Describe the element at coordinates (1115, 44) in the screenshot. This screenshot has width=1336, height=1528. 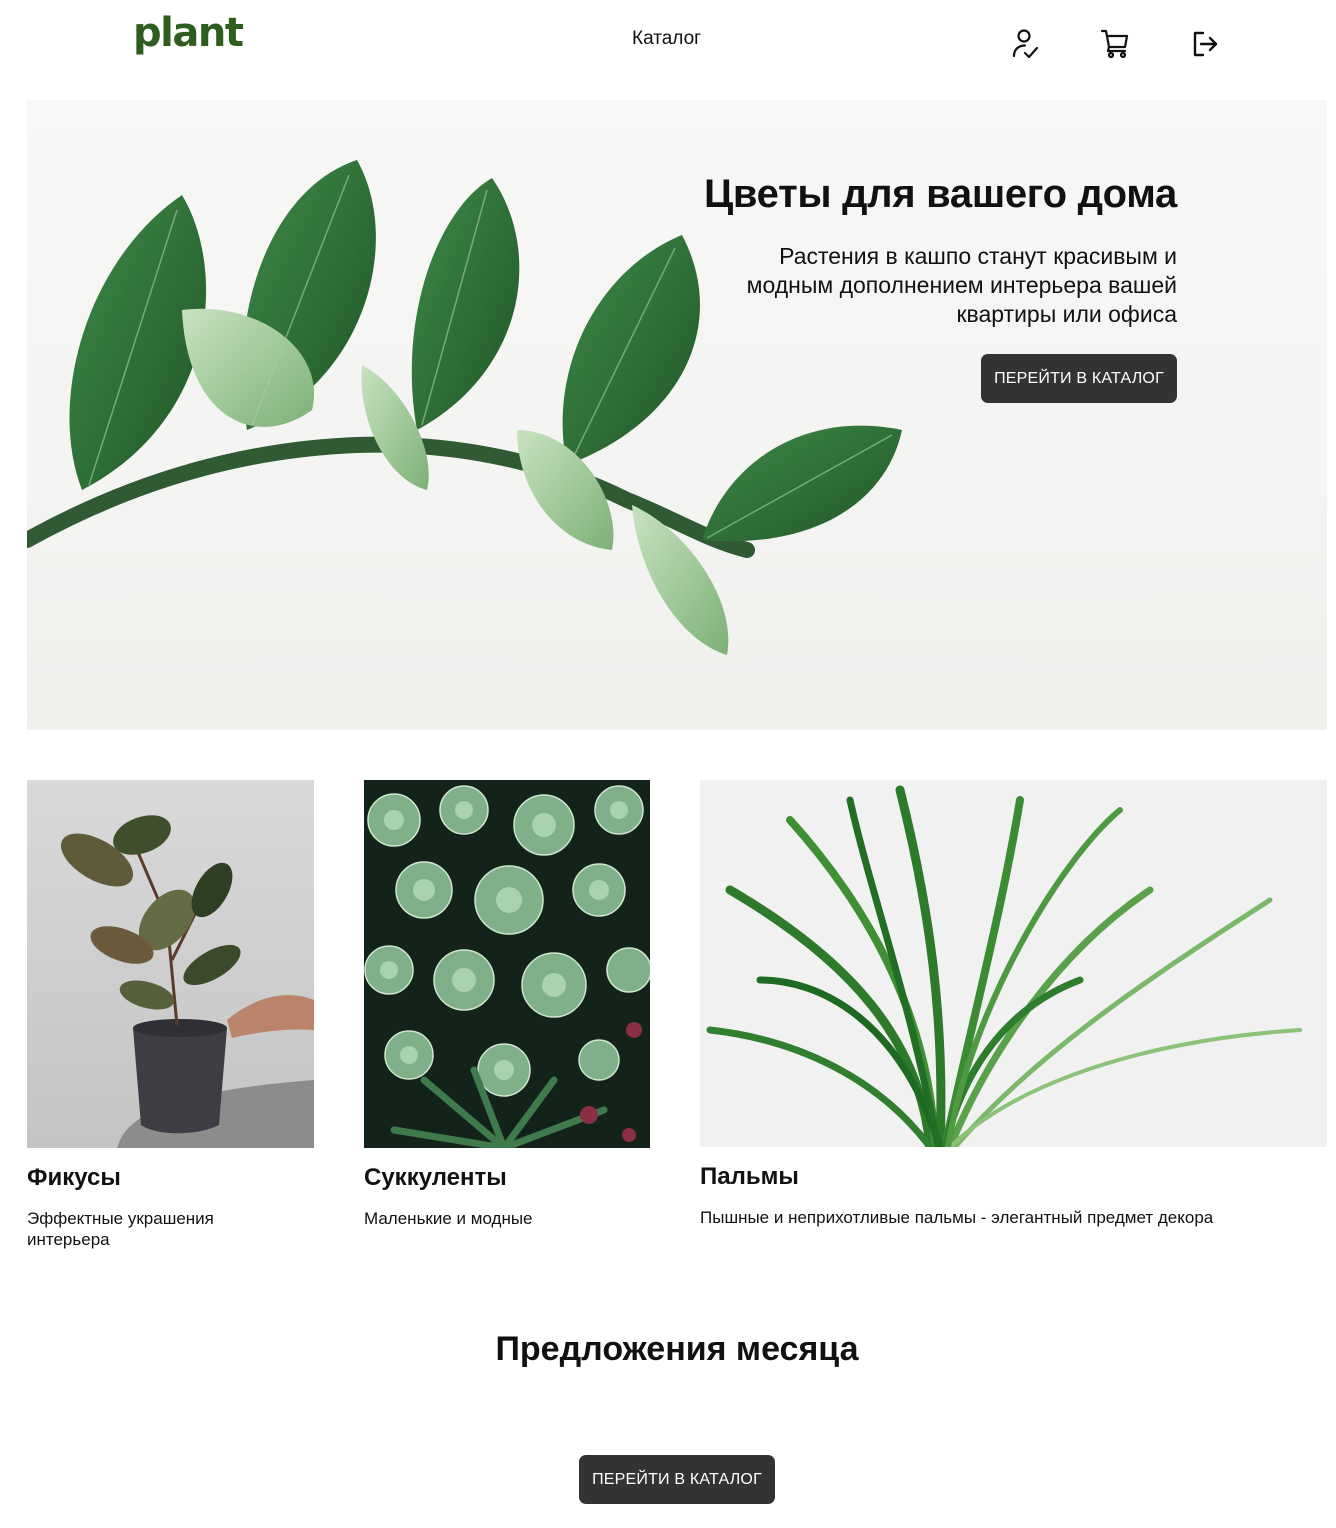
I see `cart-icon` at that location.